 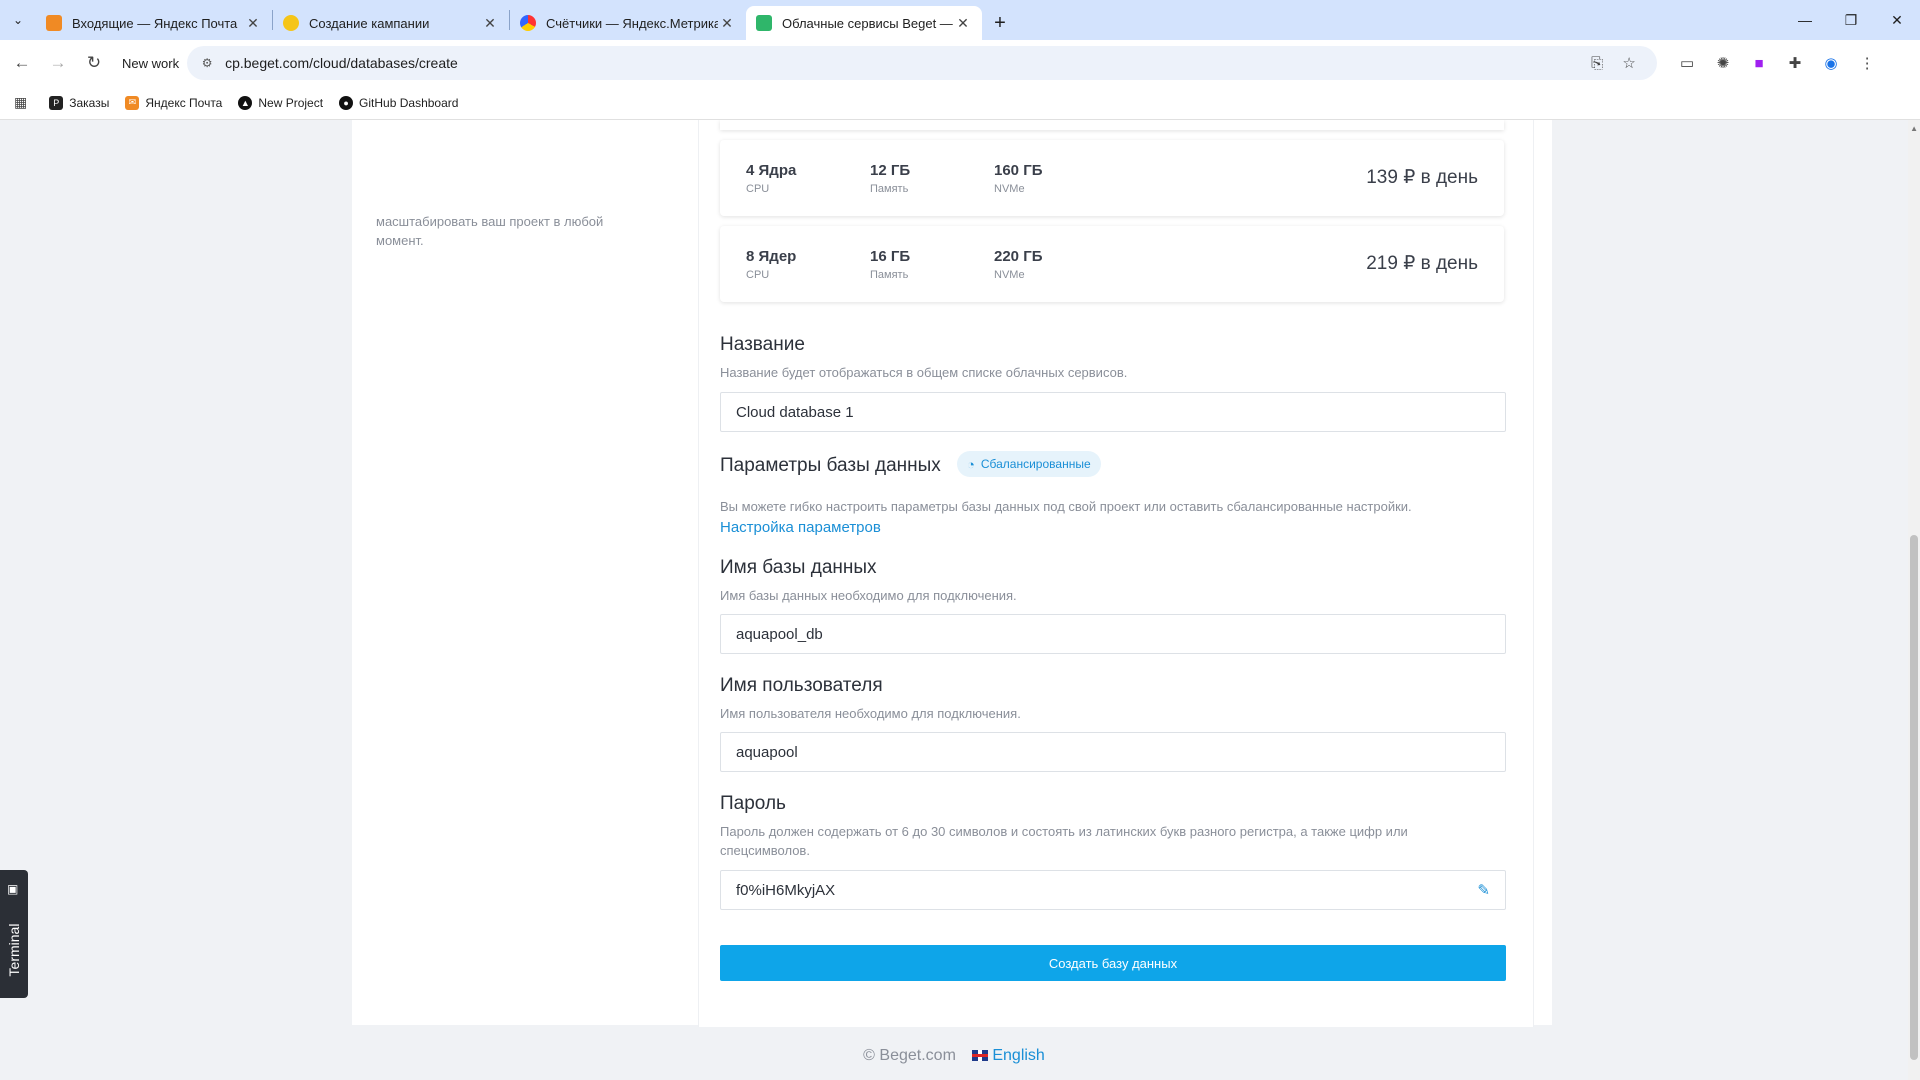 I want to click on left-description-line-cut: масштабировать ваш проект в любой, so click(x=490, y=221).